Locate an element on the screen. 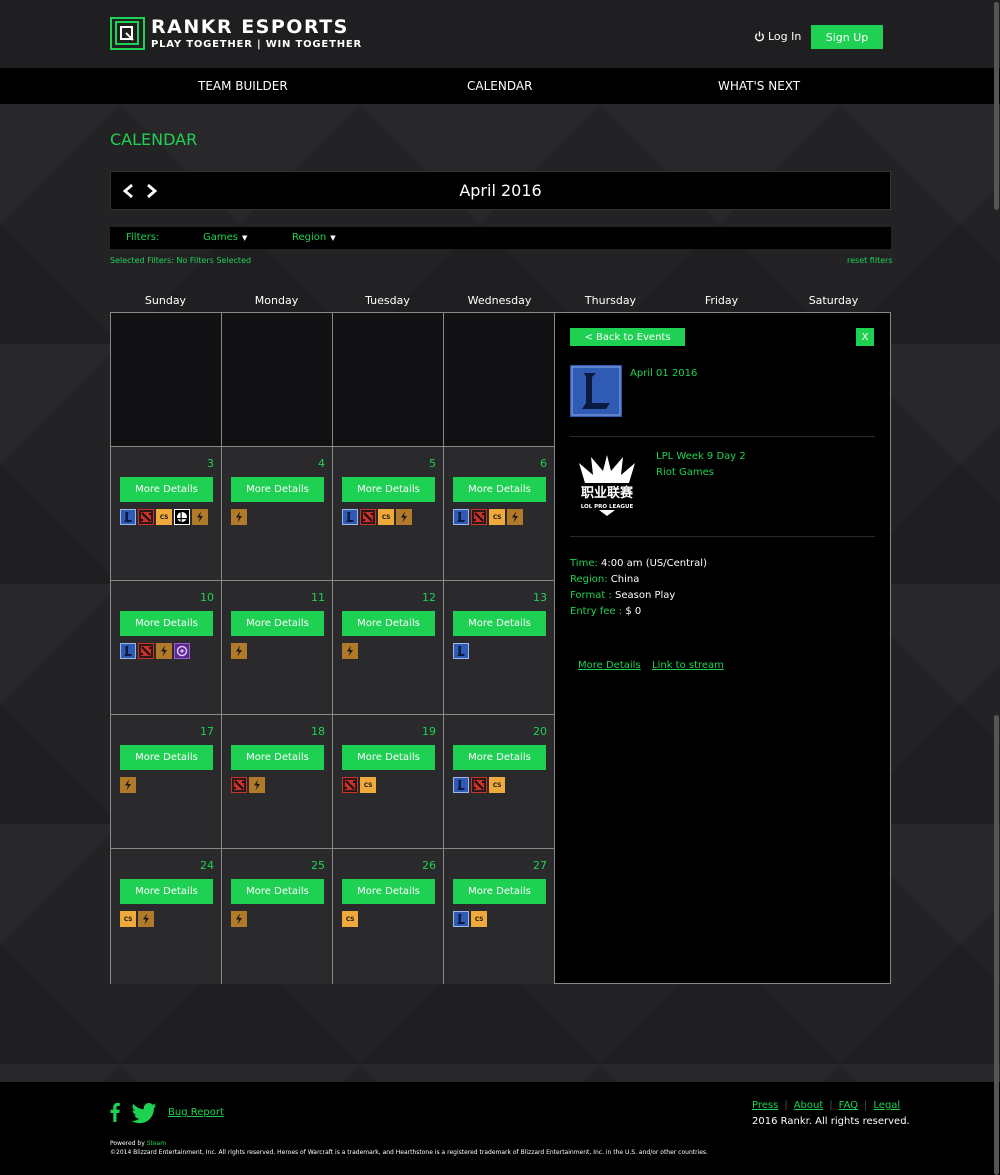 The image size is (1000, 1175). calendar-day-cell: 20 More Details CS is located at coordinates (499, 782).